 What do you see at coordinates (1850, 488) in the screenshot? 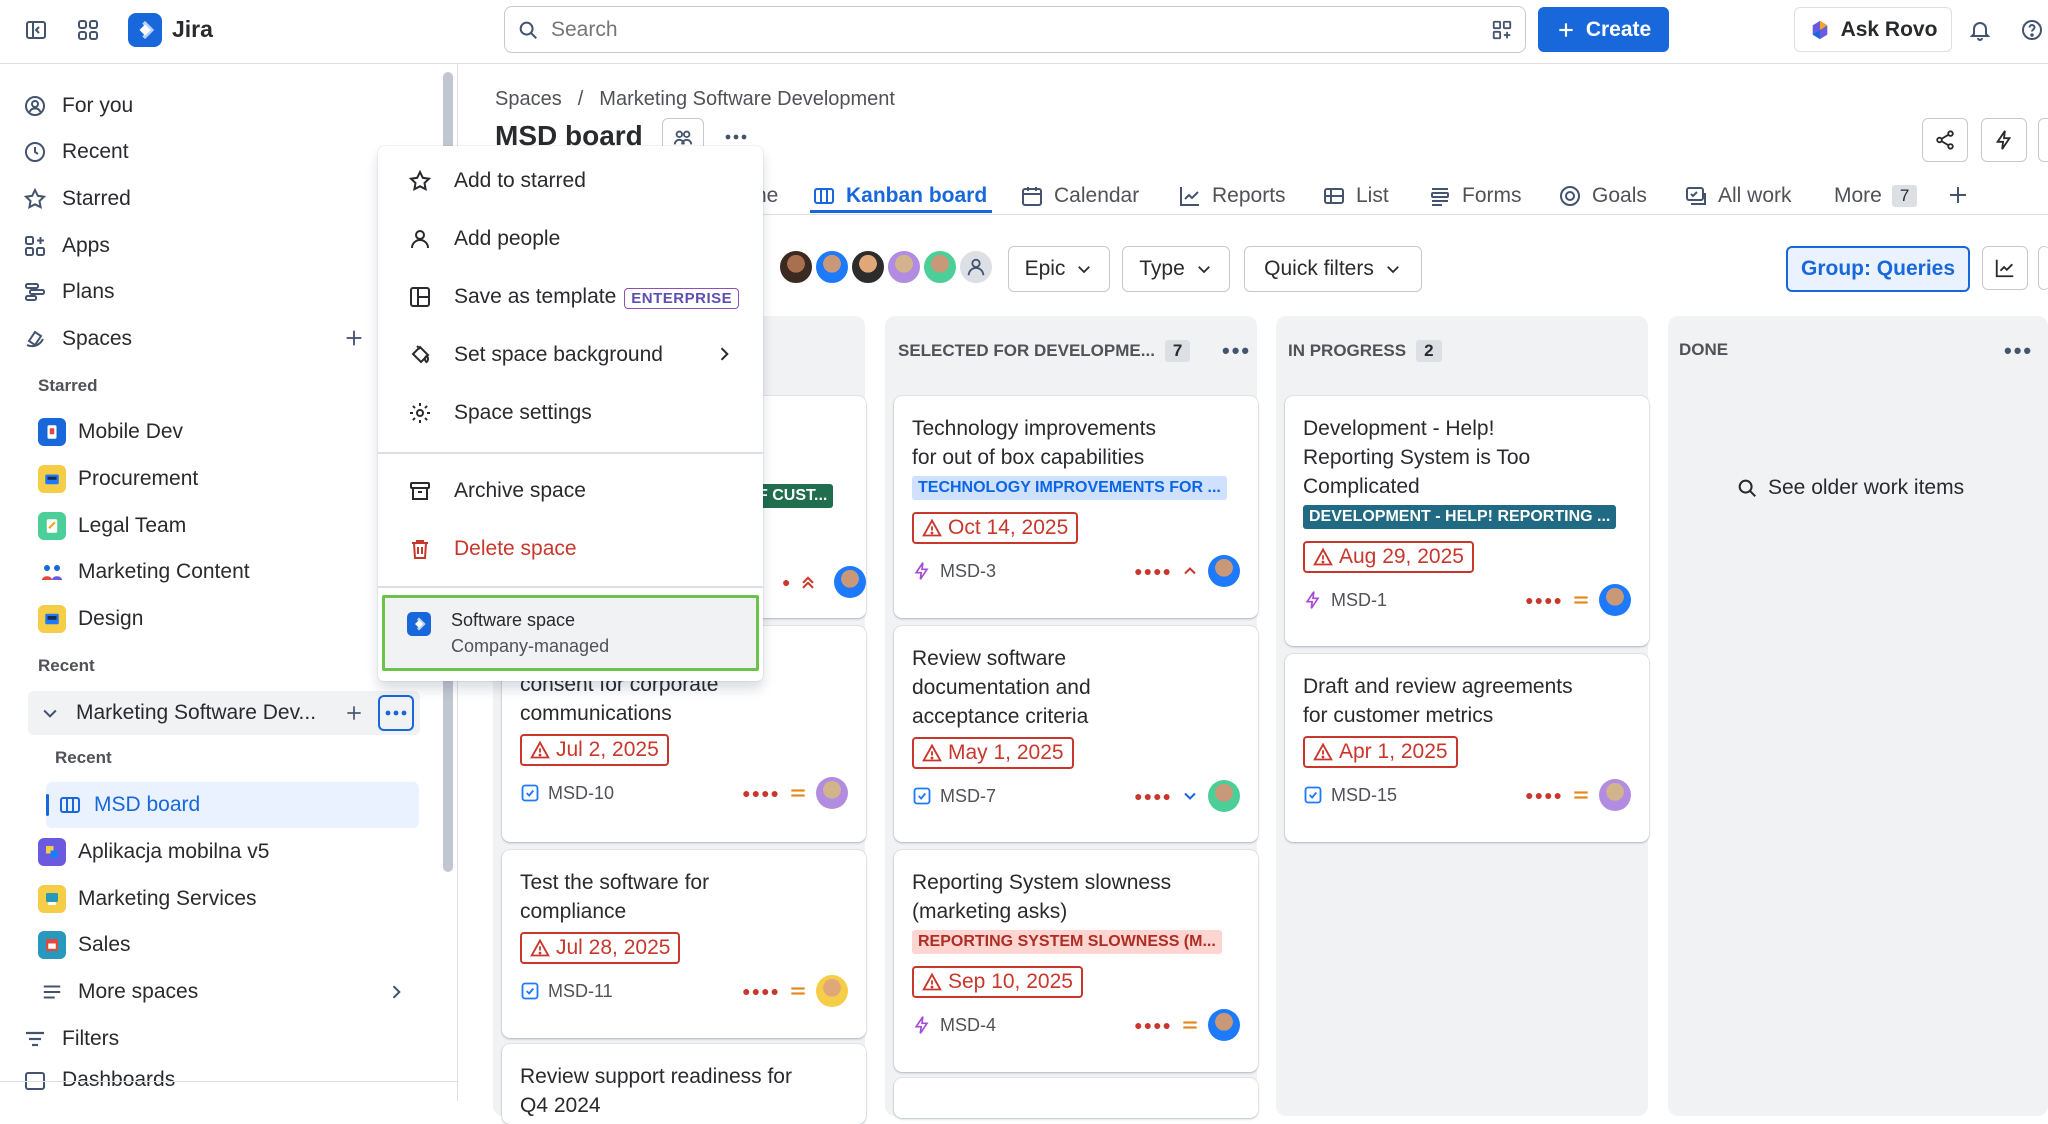
I see `see-older-work-items-link: See older work items` at bounding box center [1850, 488].